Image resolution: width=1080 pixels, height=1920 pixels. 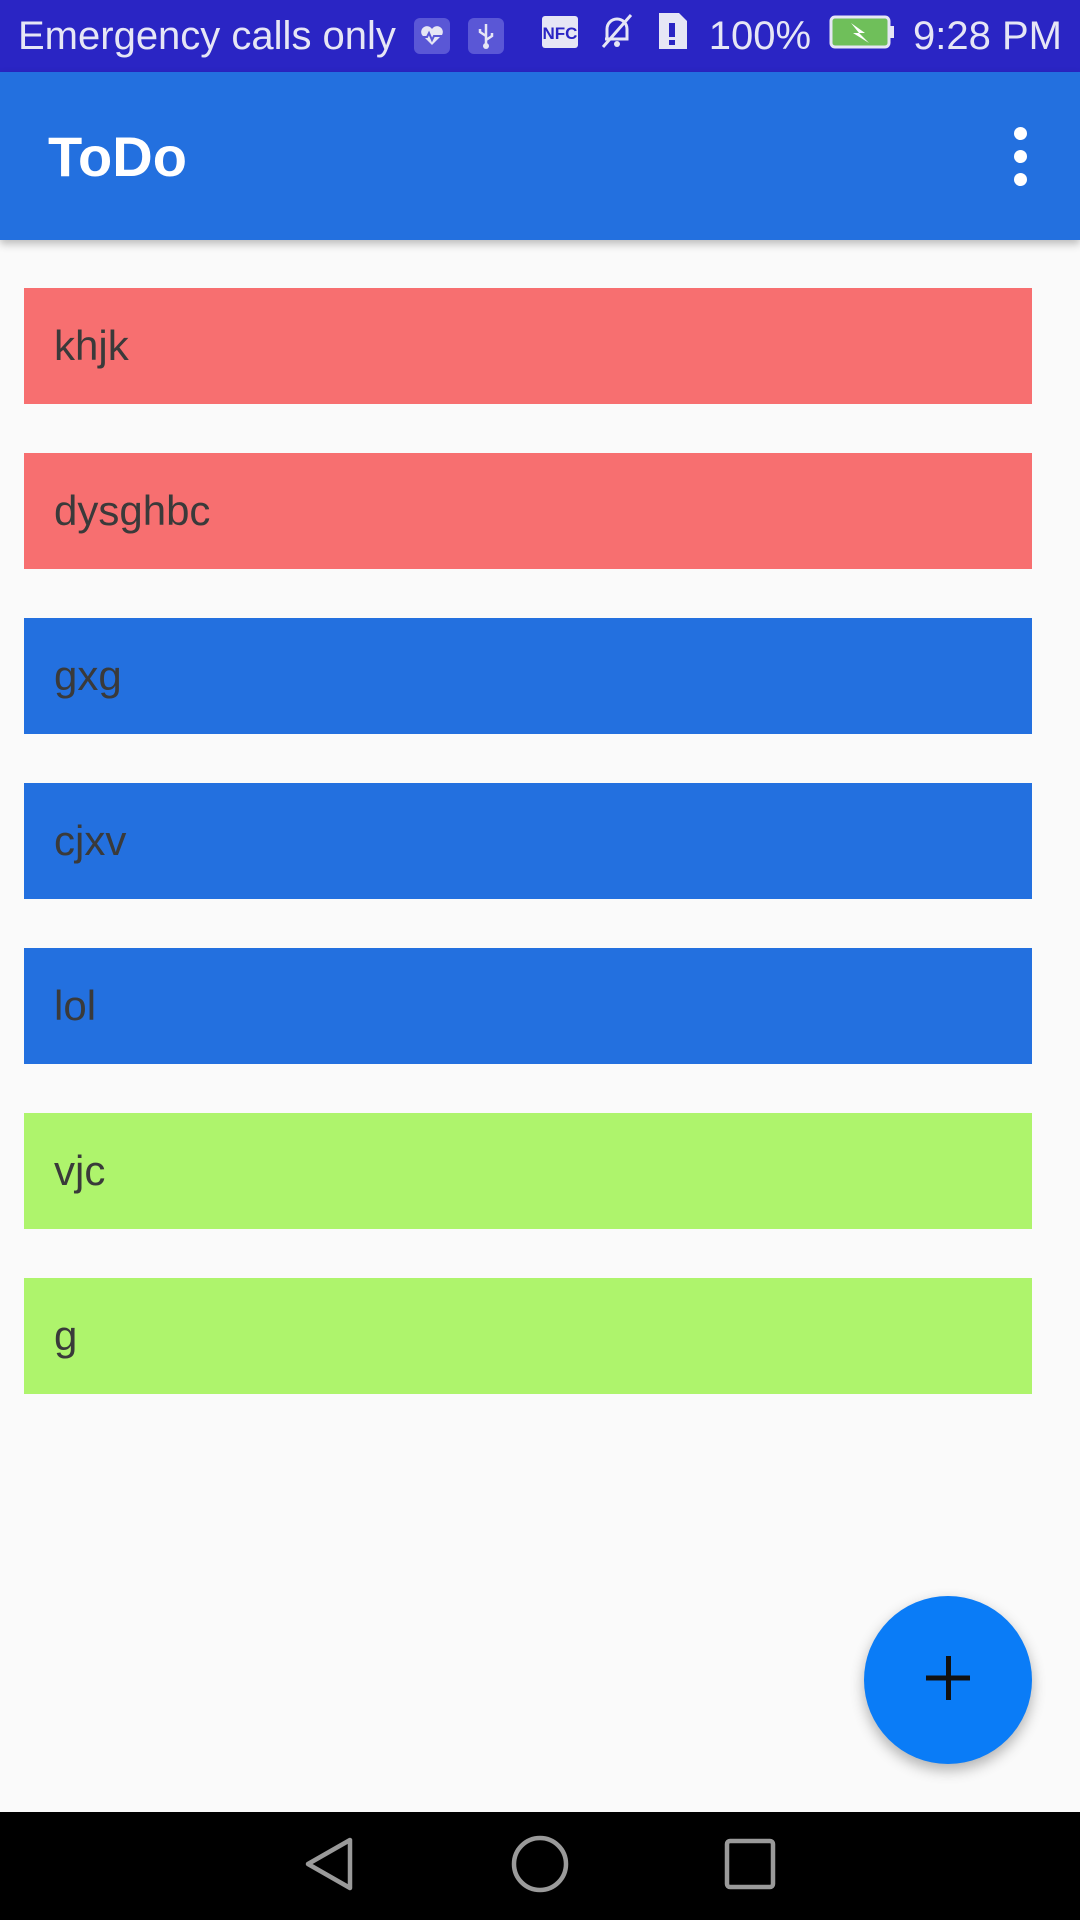 I want to click on status-bar: Emergency calls only NFC 100% 9:28 PM, so click(x=540, y=36).